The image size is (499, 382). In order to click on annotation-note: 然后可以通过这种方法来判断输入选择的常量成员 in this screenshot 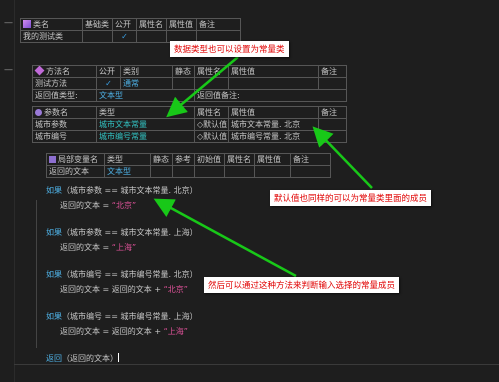, I will do `click(302, 285)`.